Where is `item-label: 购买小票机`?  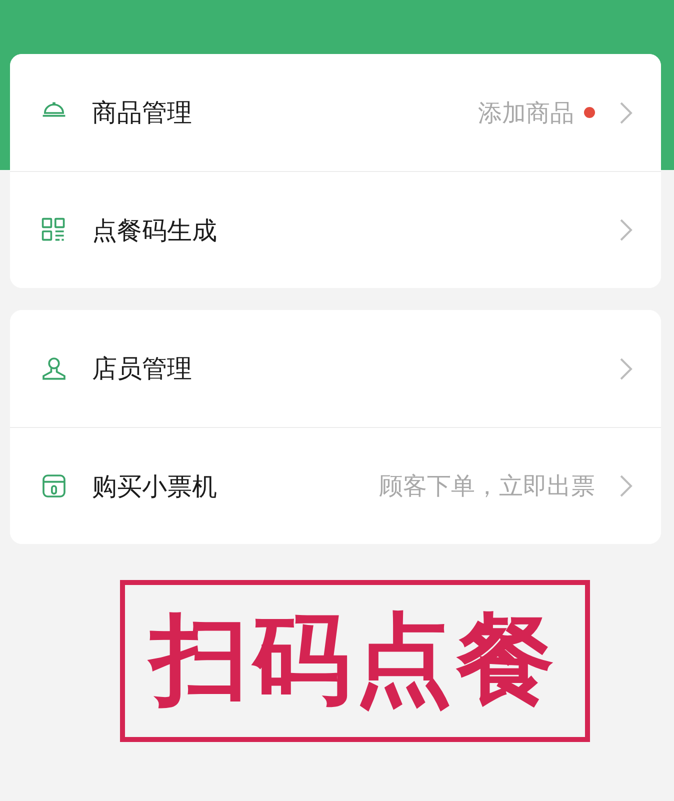
item-label: 购买小票机 is located at coordinates (155, 486).